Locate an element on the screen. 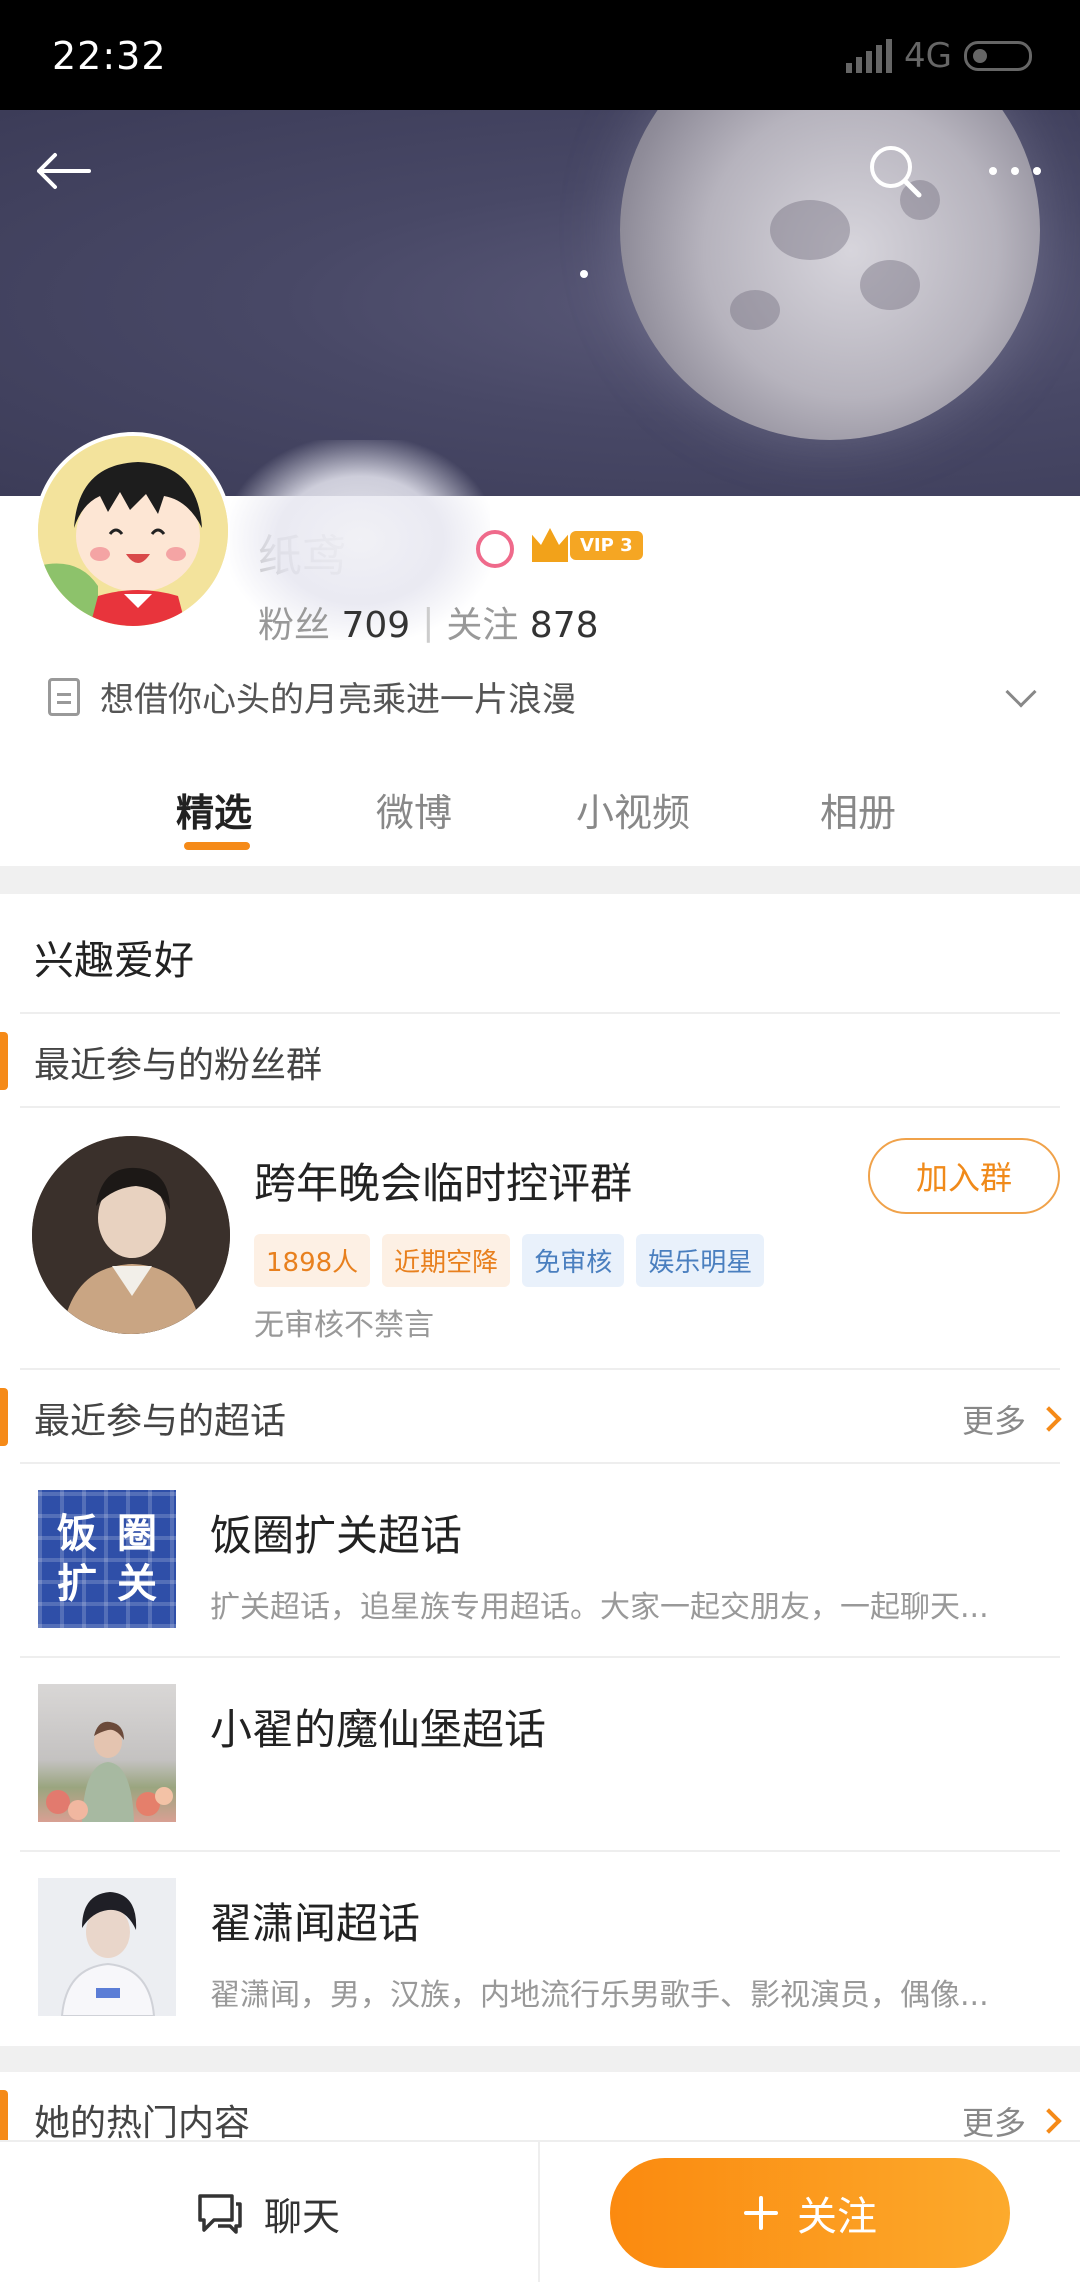 The width and height of the screenshot is (1080, 2282). status-indicators: 4G is located at coordinates (939, 56).